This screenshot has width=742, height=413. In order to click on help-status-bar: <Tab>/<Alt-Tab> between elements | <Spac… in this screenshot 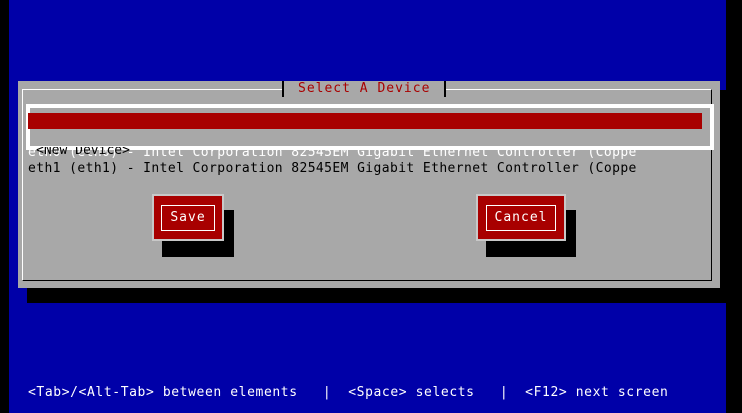, I will do `click(348, 392)`.